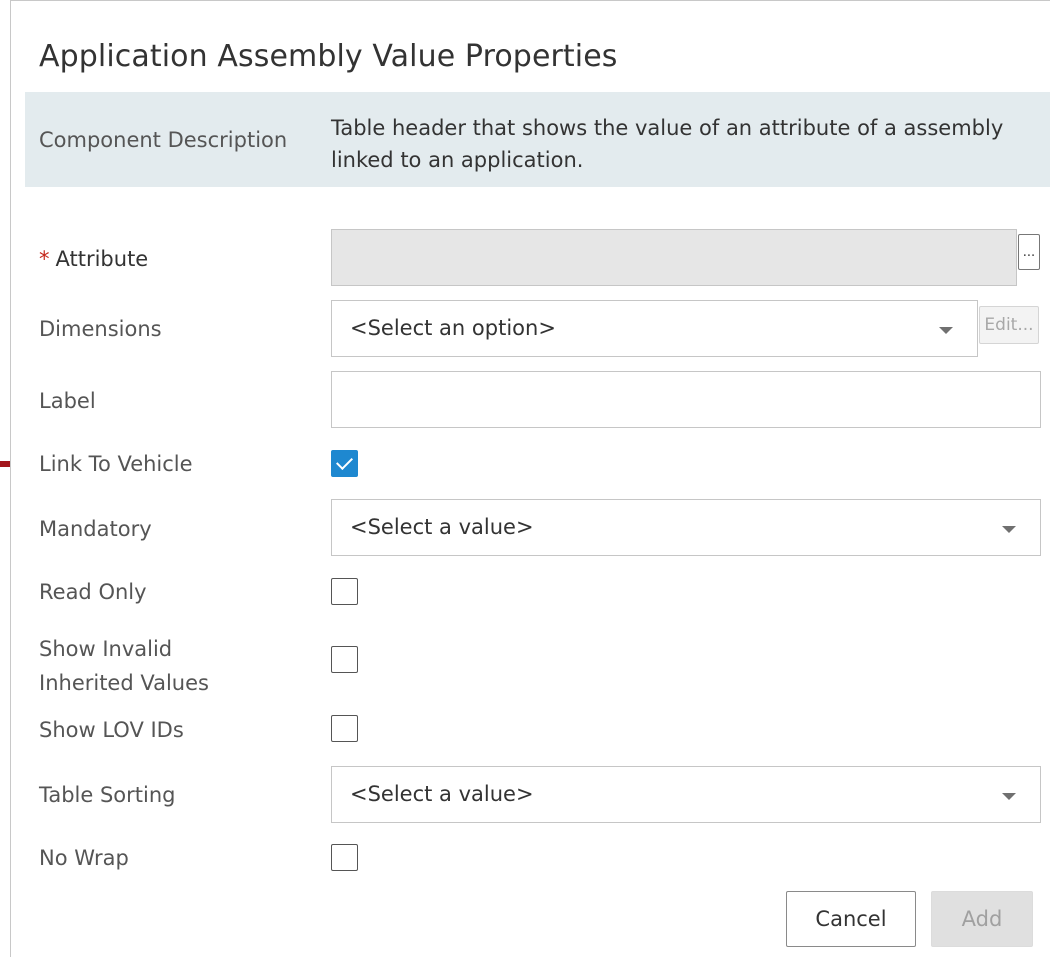 The width and height of the screenshot is (1050, 957). What do you see at coordinates (44, 259) in the screenshot?
I see `required-marker: *` at bounding box center [44, 259].